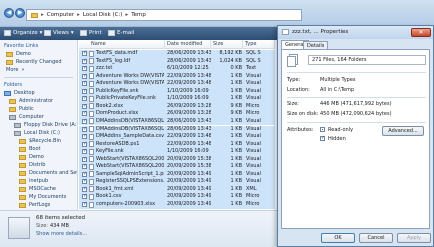 This screenshot has height=247, width=434. What do you see at coordinates (189, 173) in the screenshot?
I see `file-date: 20/09/2009 13:49` at bounding box center [189, 173].